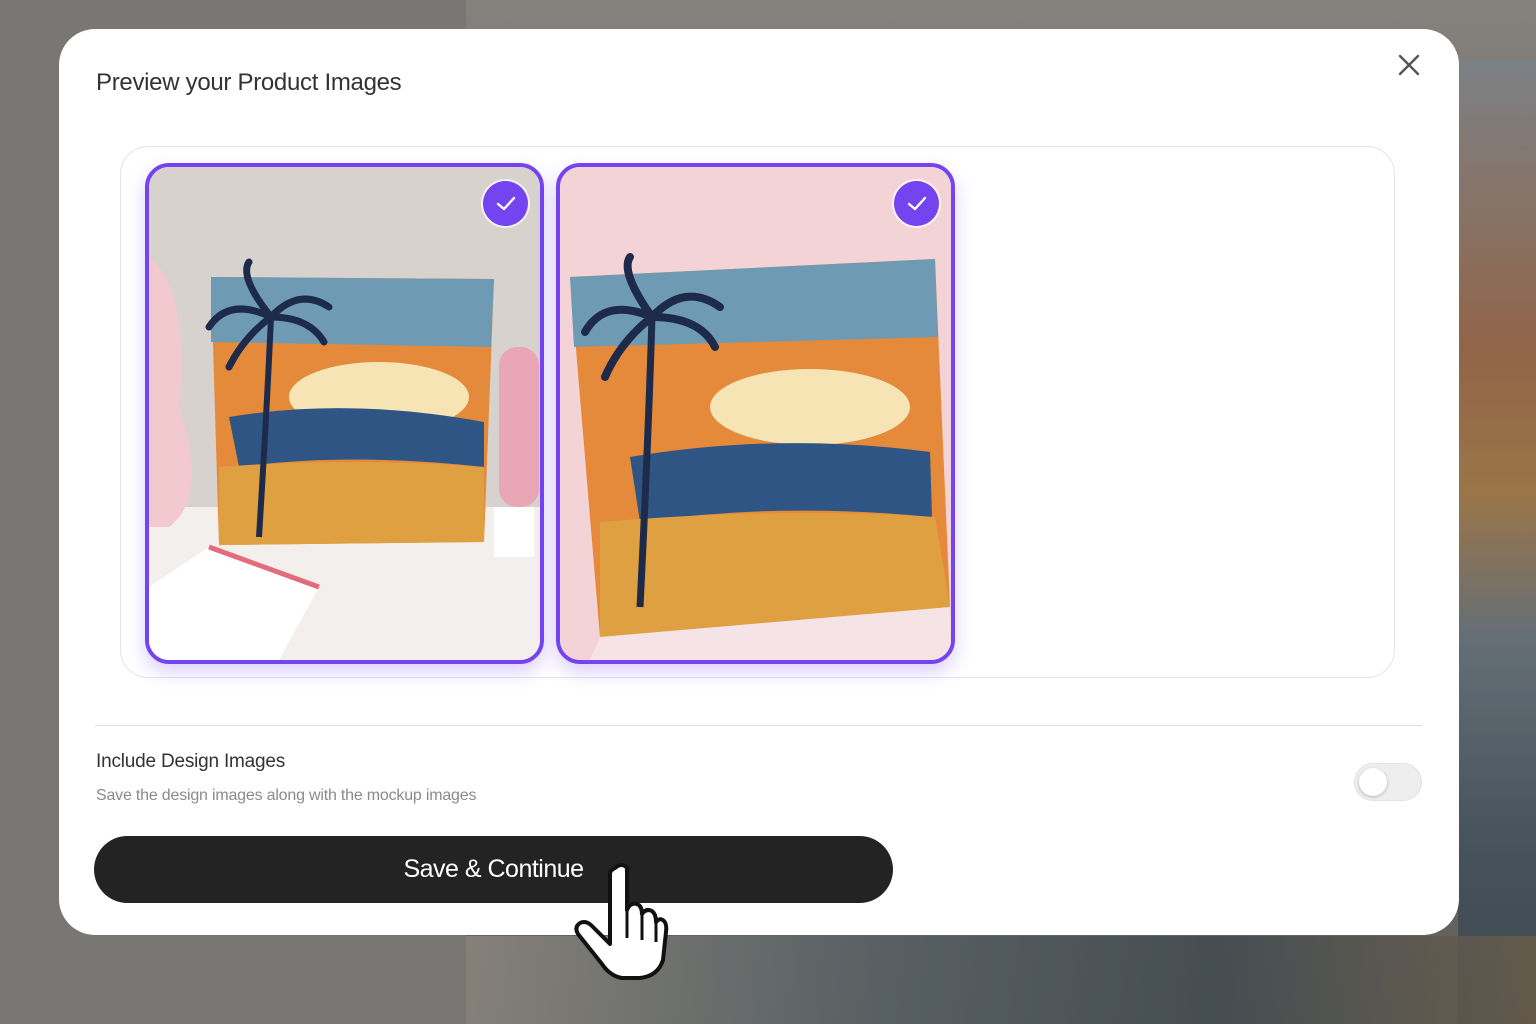 The image size is (1536, 1024). I want to click on close-button, so click(1409, 65).